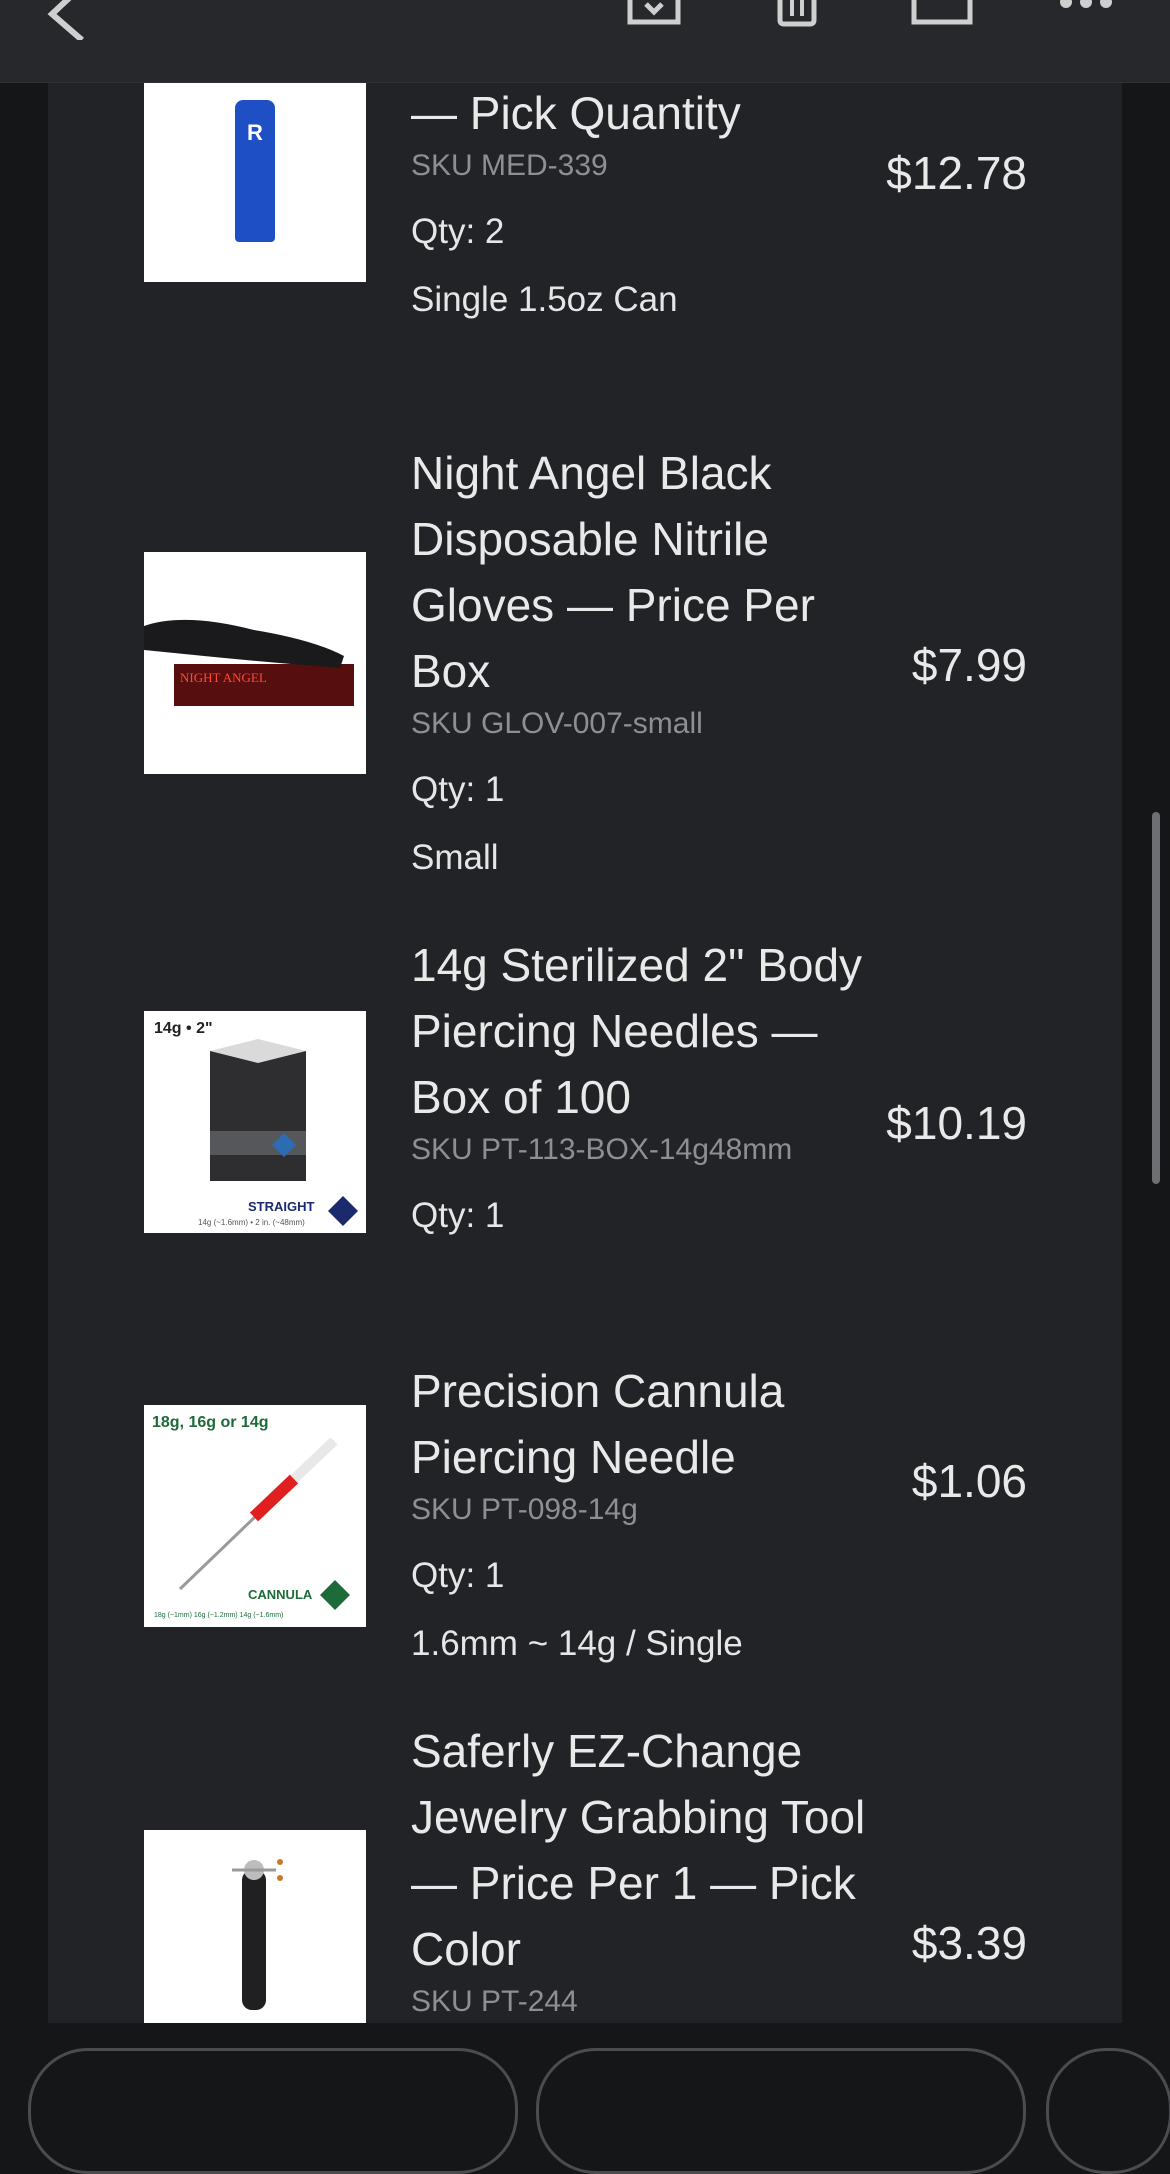  I want to click on top-toolbar, so click(585, 41).